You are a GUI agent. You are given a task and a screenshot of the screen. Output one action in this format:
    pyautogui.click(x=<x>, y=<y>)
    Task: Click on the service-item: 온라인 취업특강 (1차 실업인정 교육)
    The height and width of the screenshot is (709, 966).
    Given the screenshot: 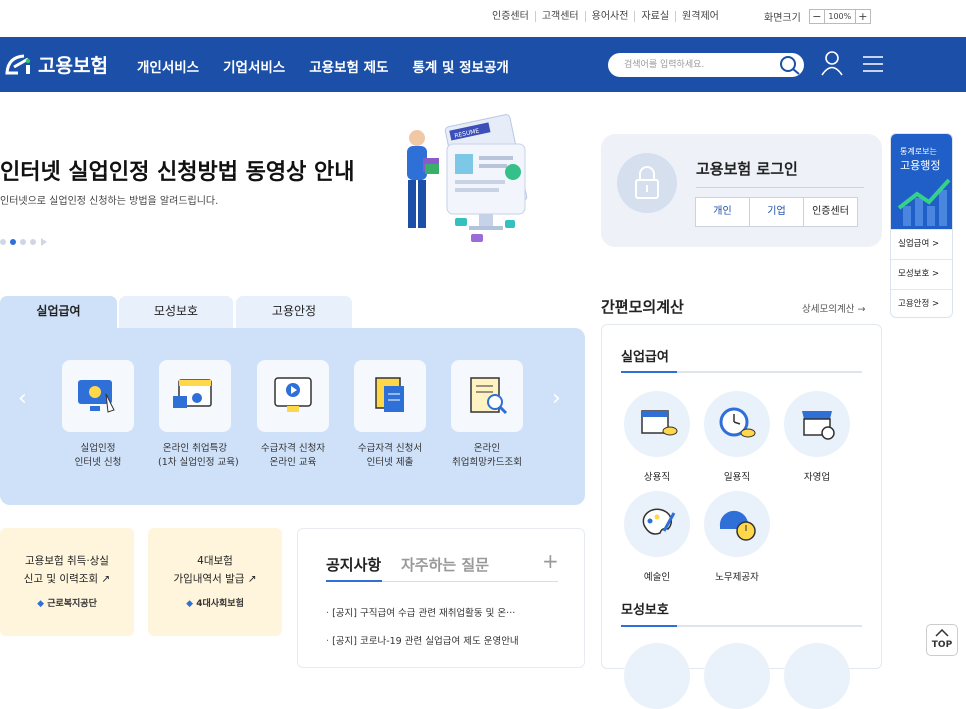 What is the action you would take?
    pyautogui.click(x=198, y=415)
    